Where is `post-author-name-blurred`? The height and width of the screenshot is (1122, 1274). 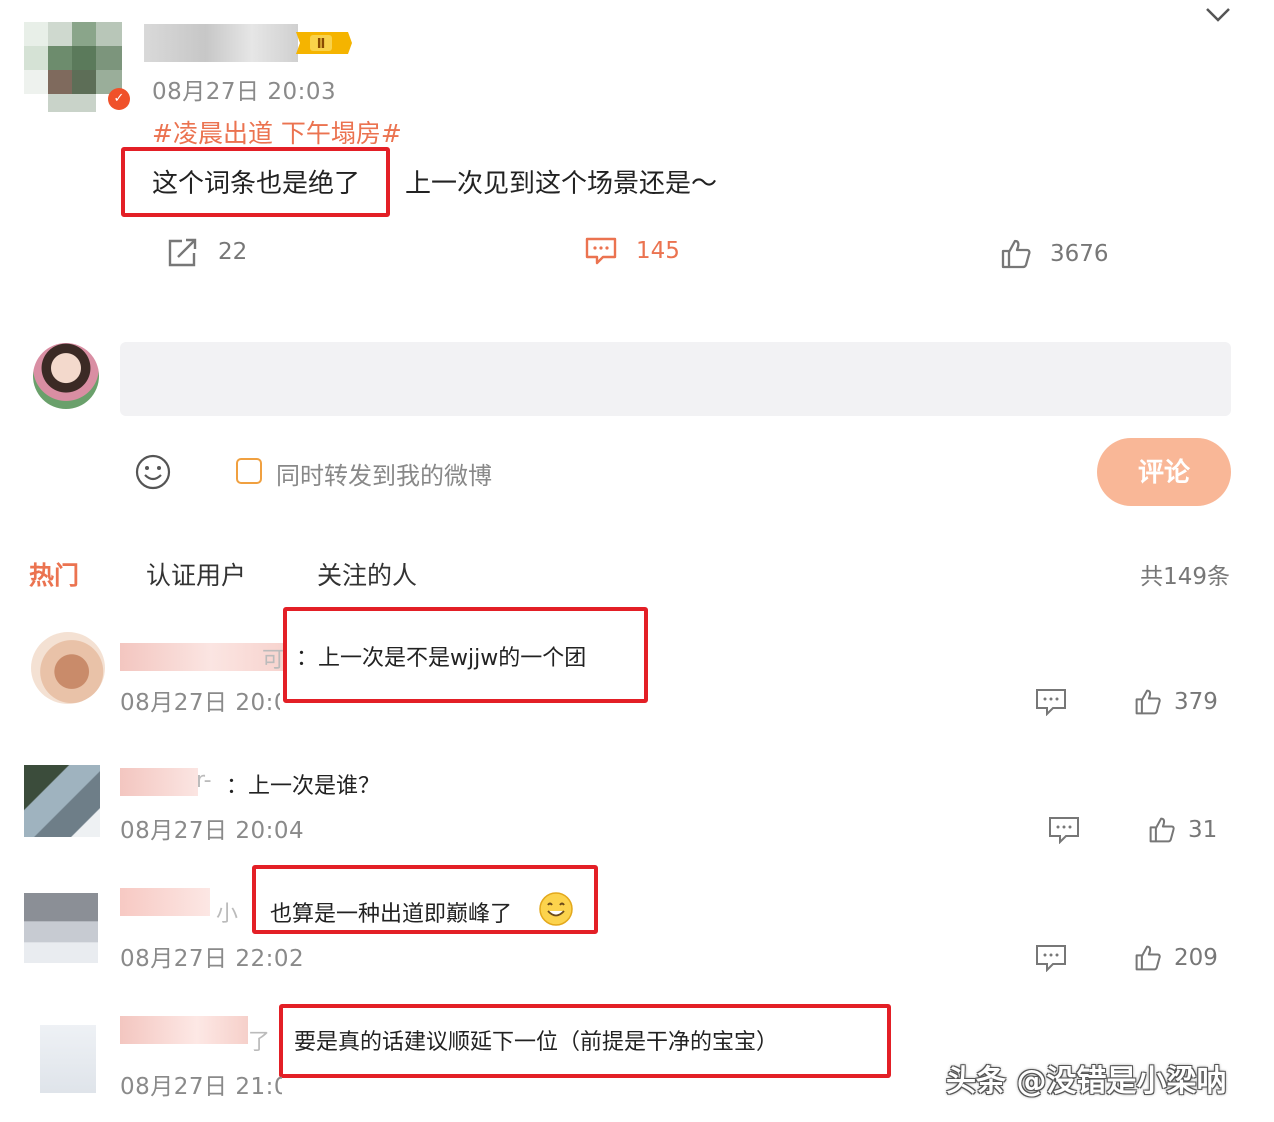 post-author-name-blurred is located at coordinates (221, 43).